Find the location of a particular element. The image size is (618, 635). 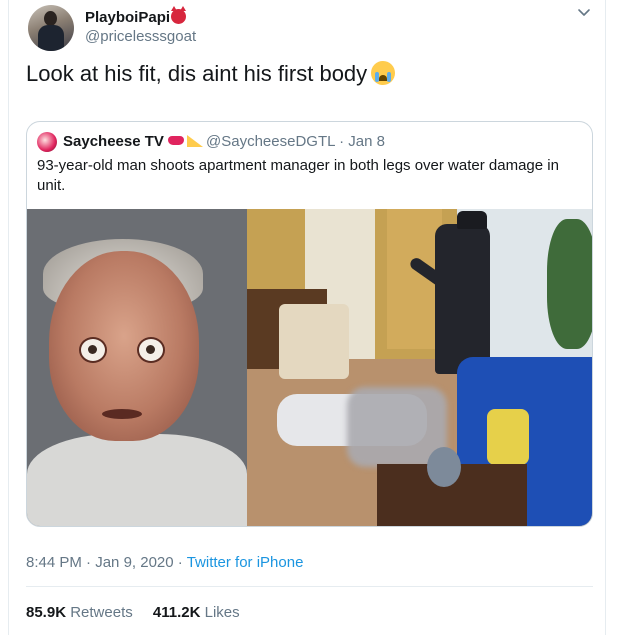

retweets-stat: 85.9K Retweets is located at coordinates (79, 612).